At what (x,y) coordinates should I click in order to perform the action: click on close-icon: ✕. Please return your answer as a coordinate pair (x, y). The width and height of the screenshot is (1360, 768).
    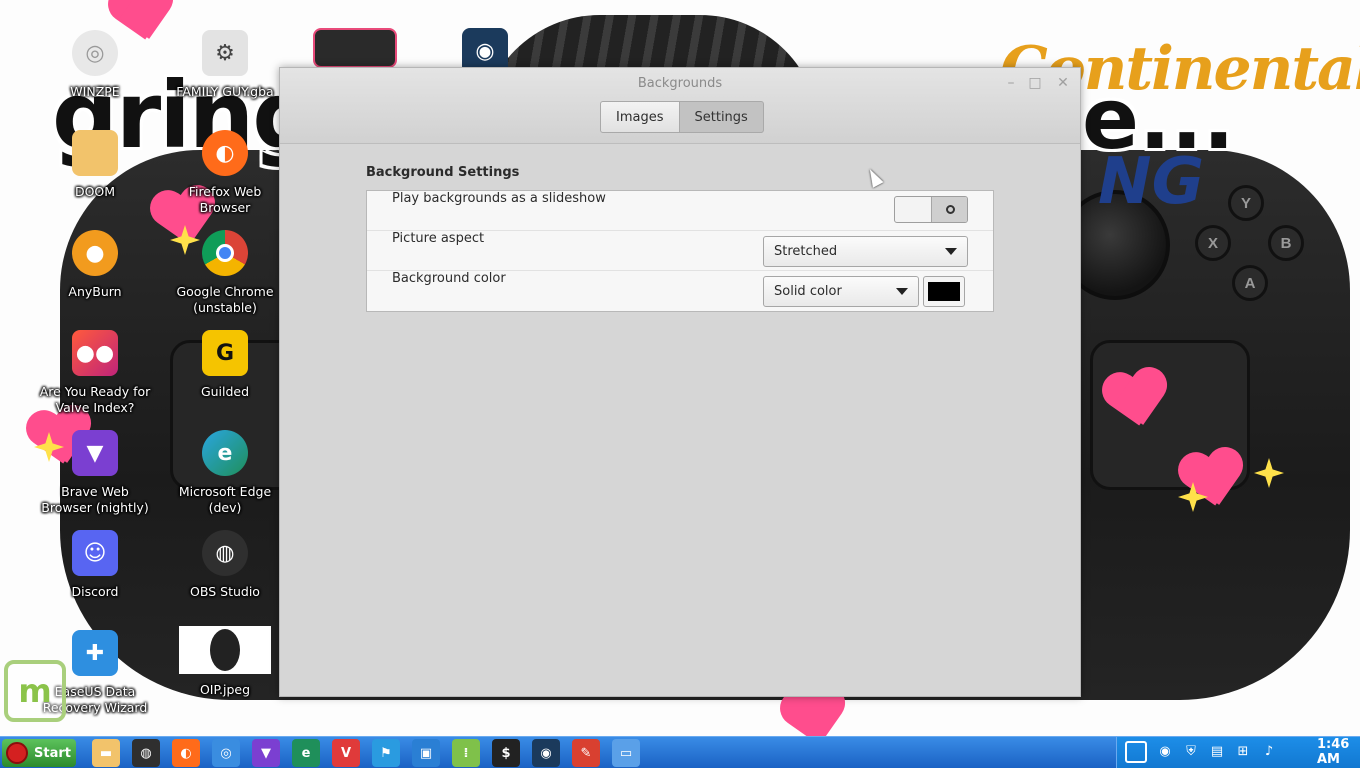
    Looking at the image, I should click on (1063, 83).